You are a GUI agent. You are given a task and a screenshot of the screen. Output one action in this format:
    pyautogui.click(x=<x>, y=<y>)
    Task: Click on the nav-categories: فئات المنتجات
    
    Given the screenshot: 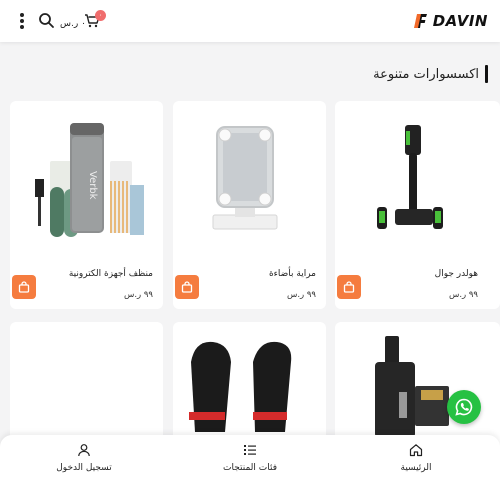 What is the action you would take?
    pyautogui.click(x=250, y=463)
    